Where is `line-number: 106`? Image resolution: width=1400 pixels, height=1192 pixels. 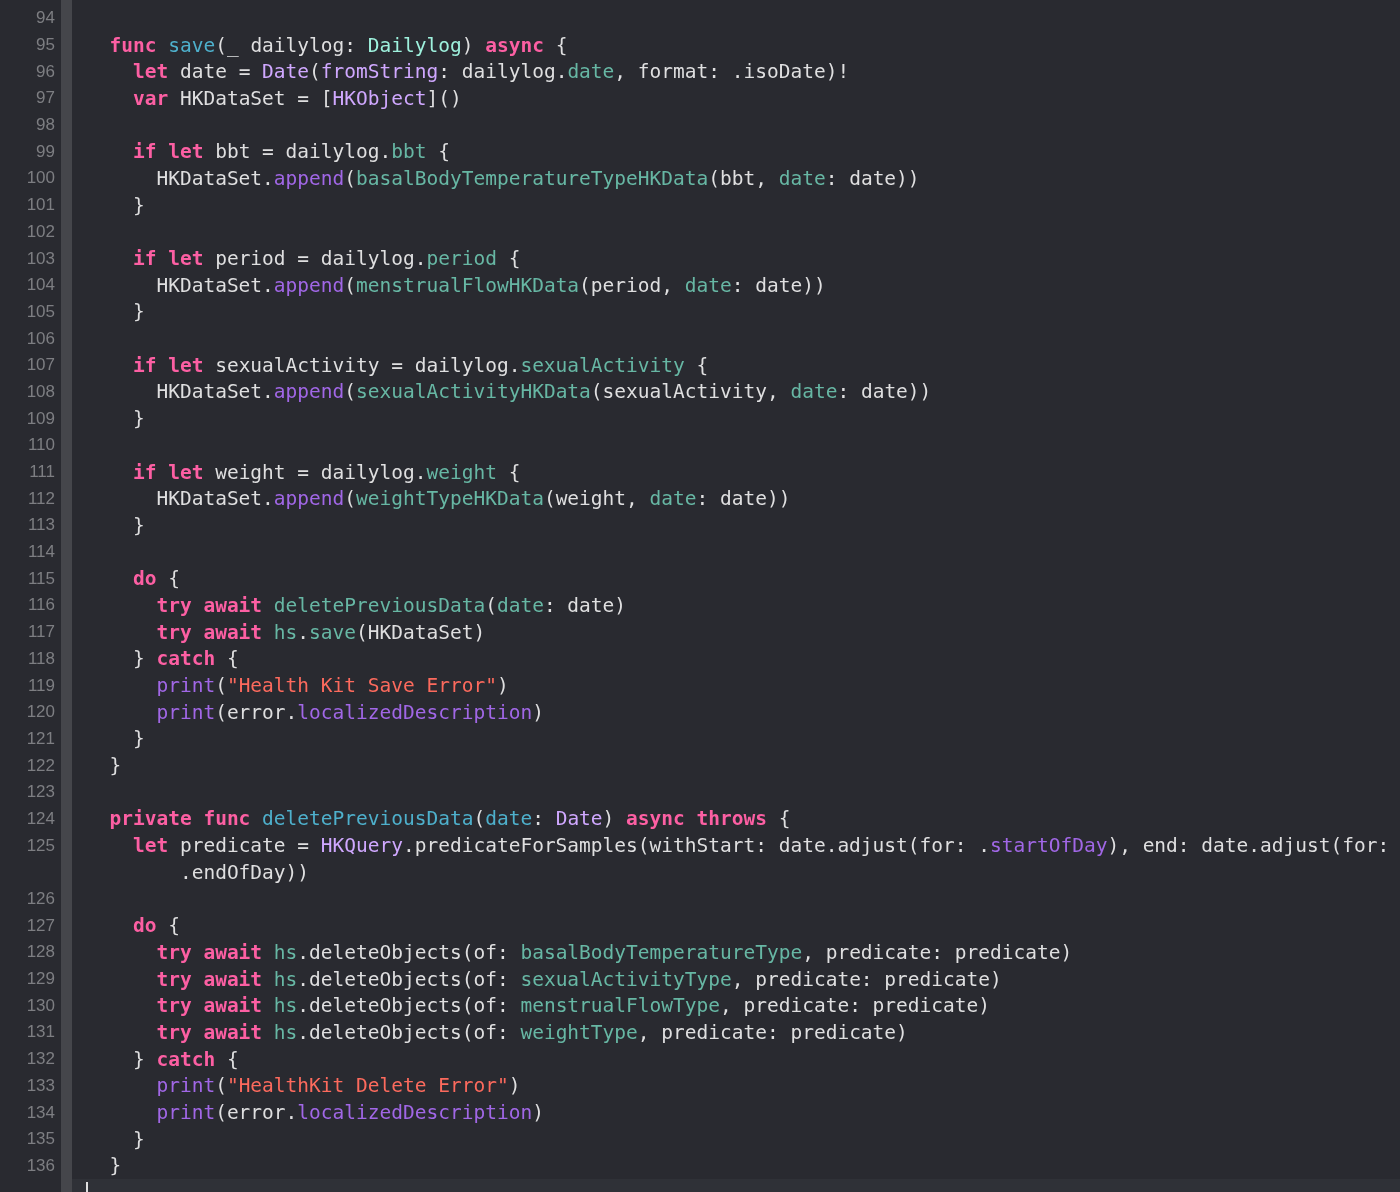 line-number: 106 is located at coordinates (40, 338).